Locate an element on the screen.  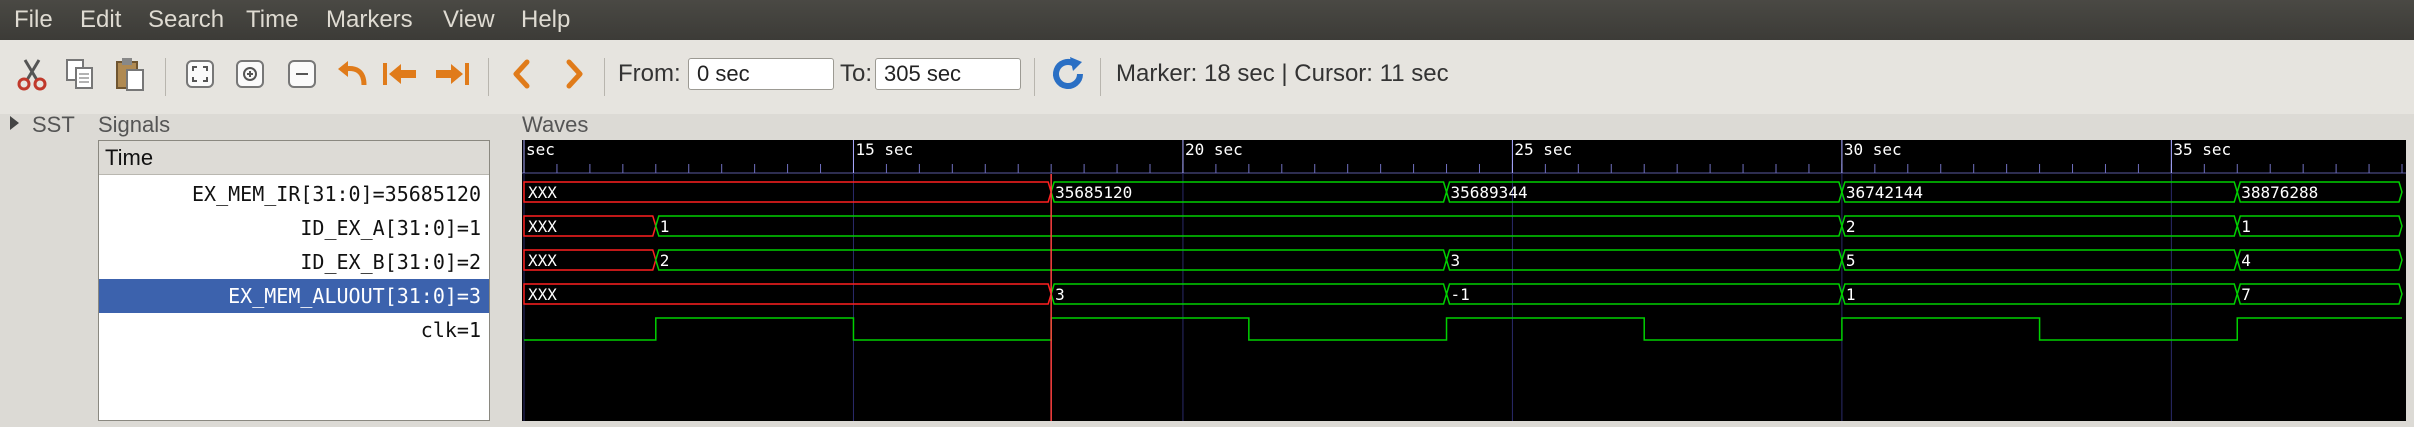
bus-value-label: 35685120 is located at coordinates (1093, 192).